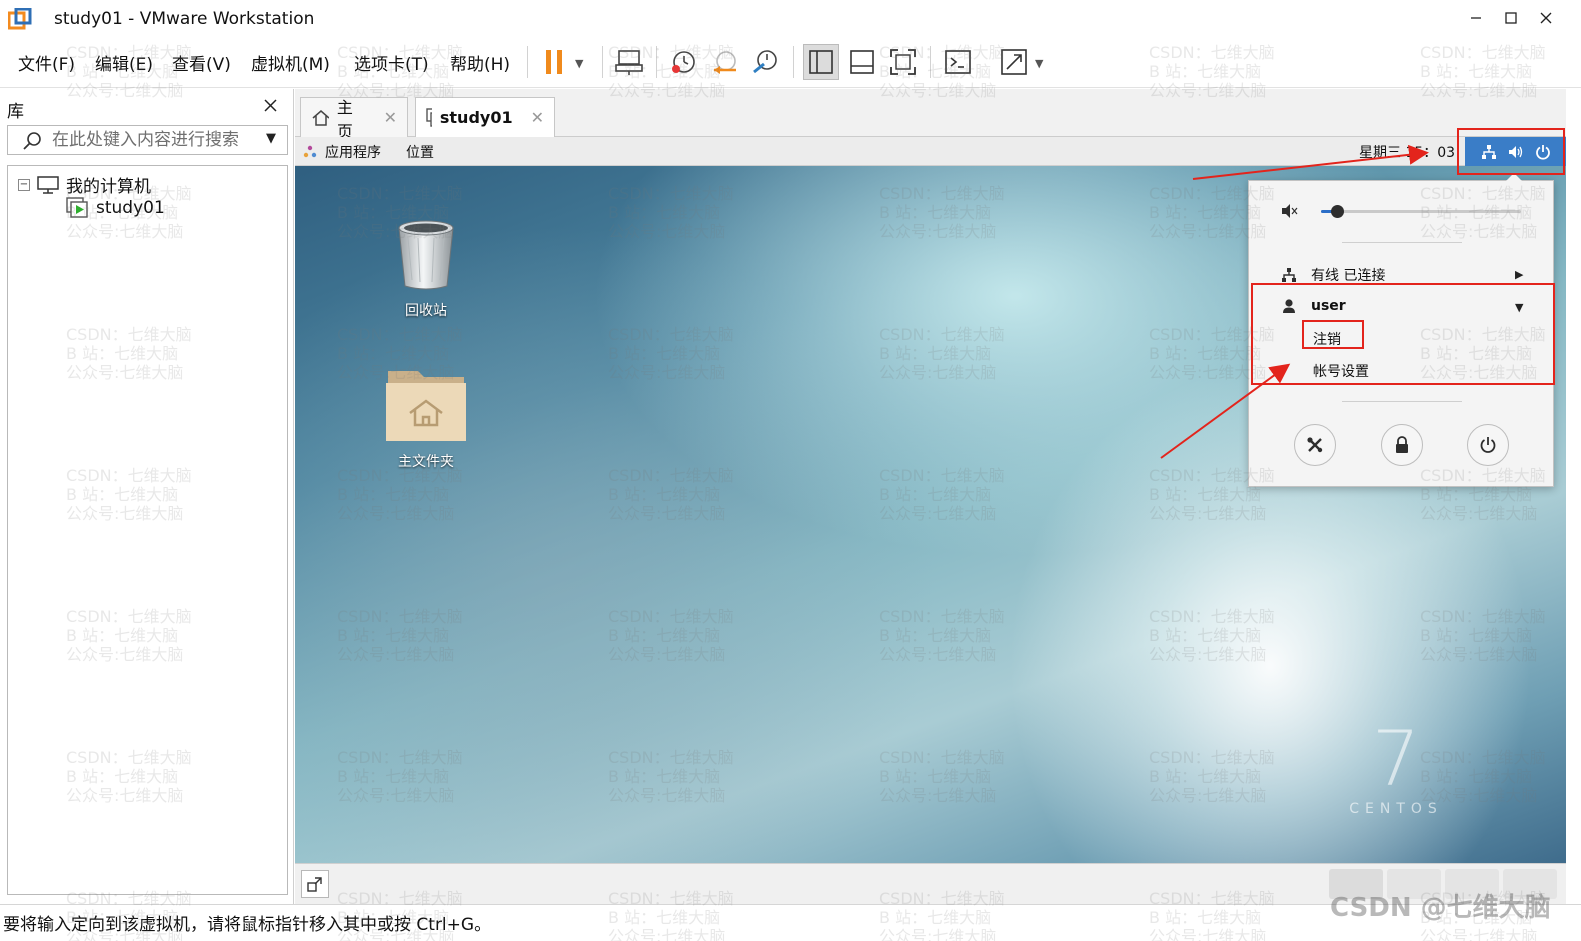 The image size is (1581, 941). Describe the element at coordinates (130, 208) in the screenshot. I see `tree-item-label: study01` at that location.